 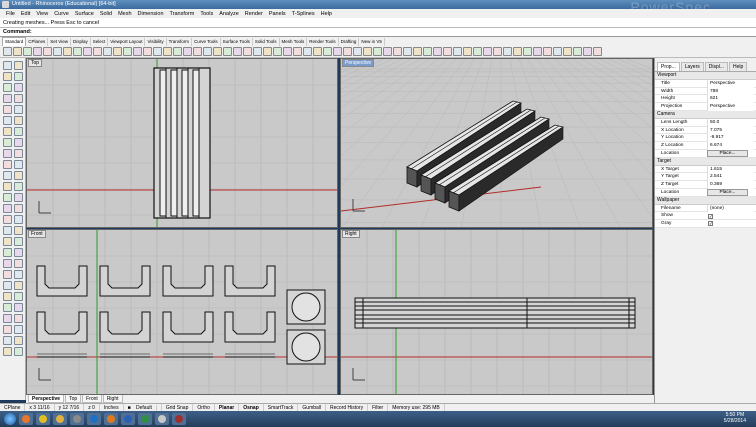 I want to click on toolbar-tab-select: Select, so click(x=100, y=42).